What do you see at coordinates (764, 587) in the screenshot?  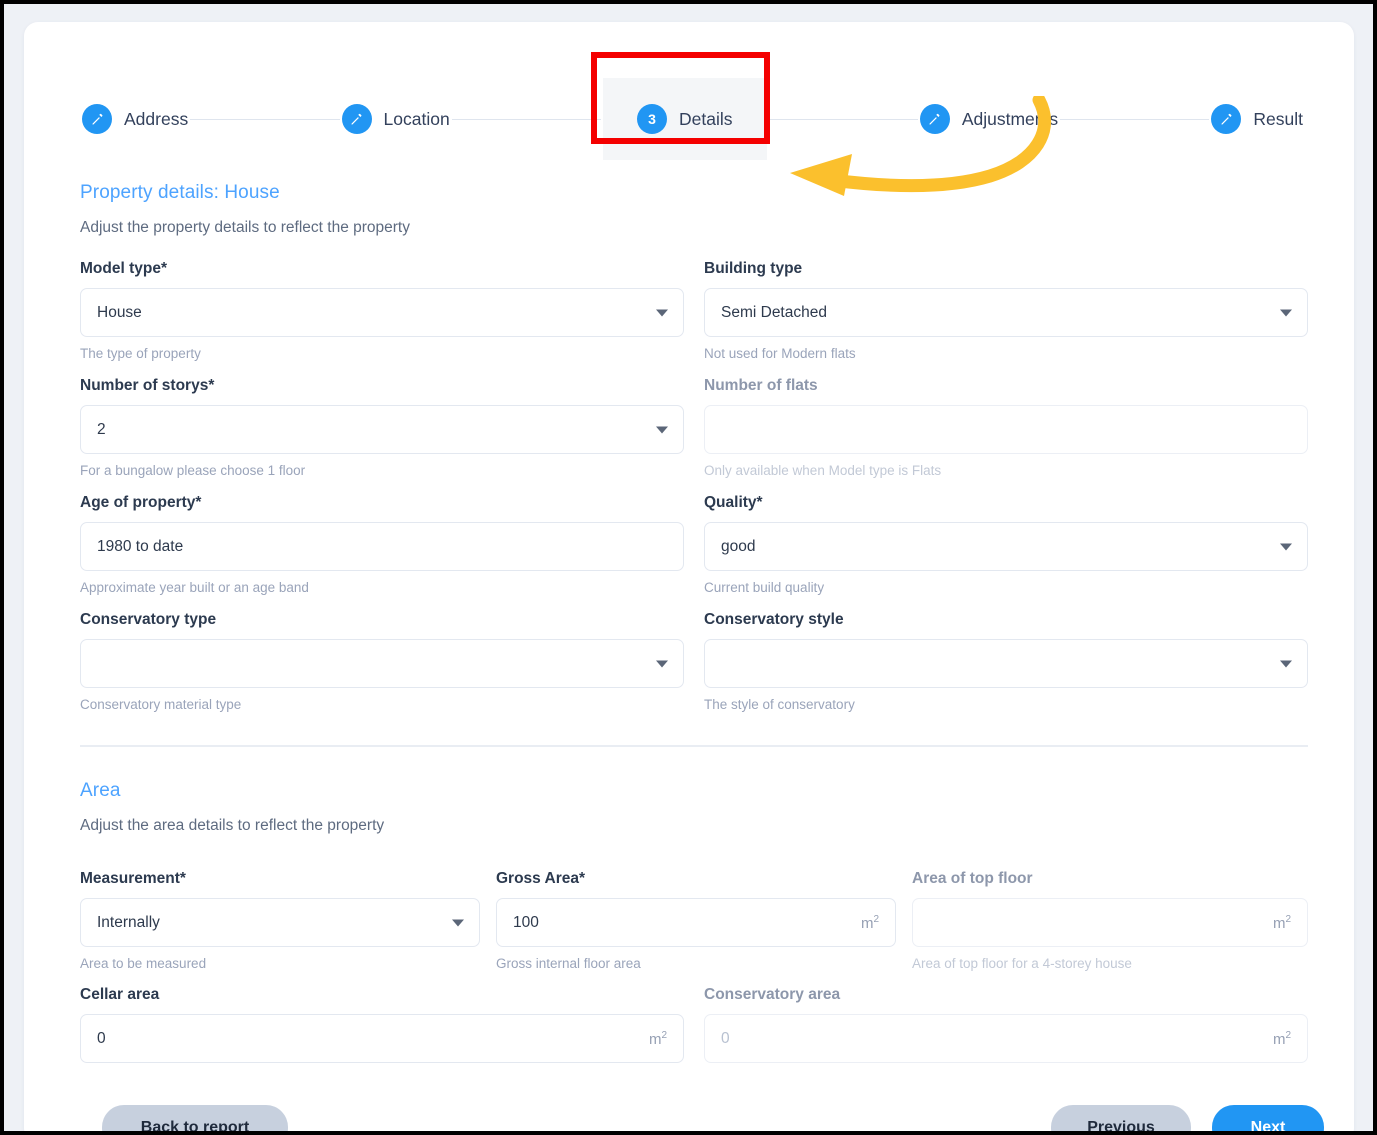 I see `field-hint: Current build quality` at bounding box center [764, 587].